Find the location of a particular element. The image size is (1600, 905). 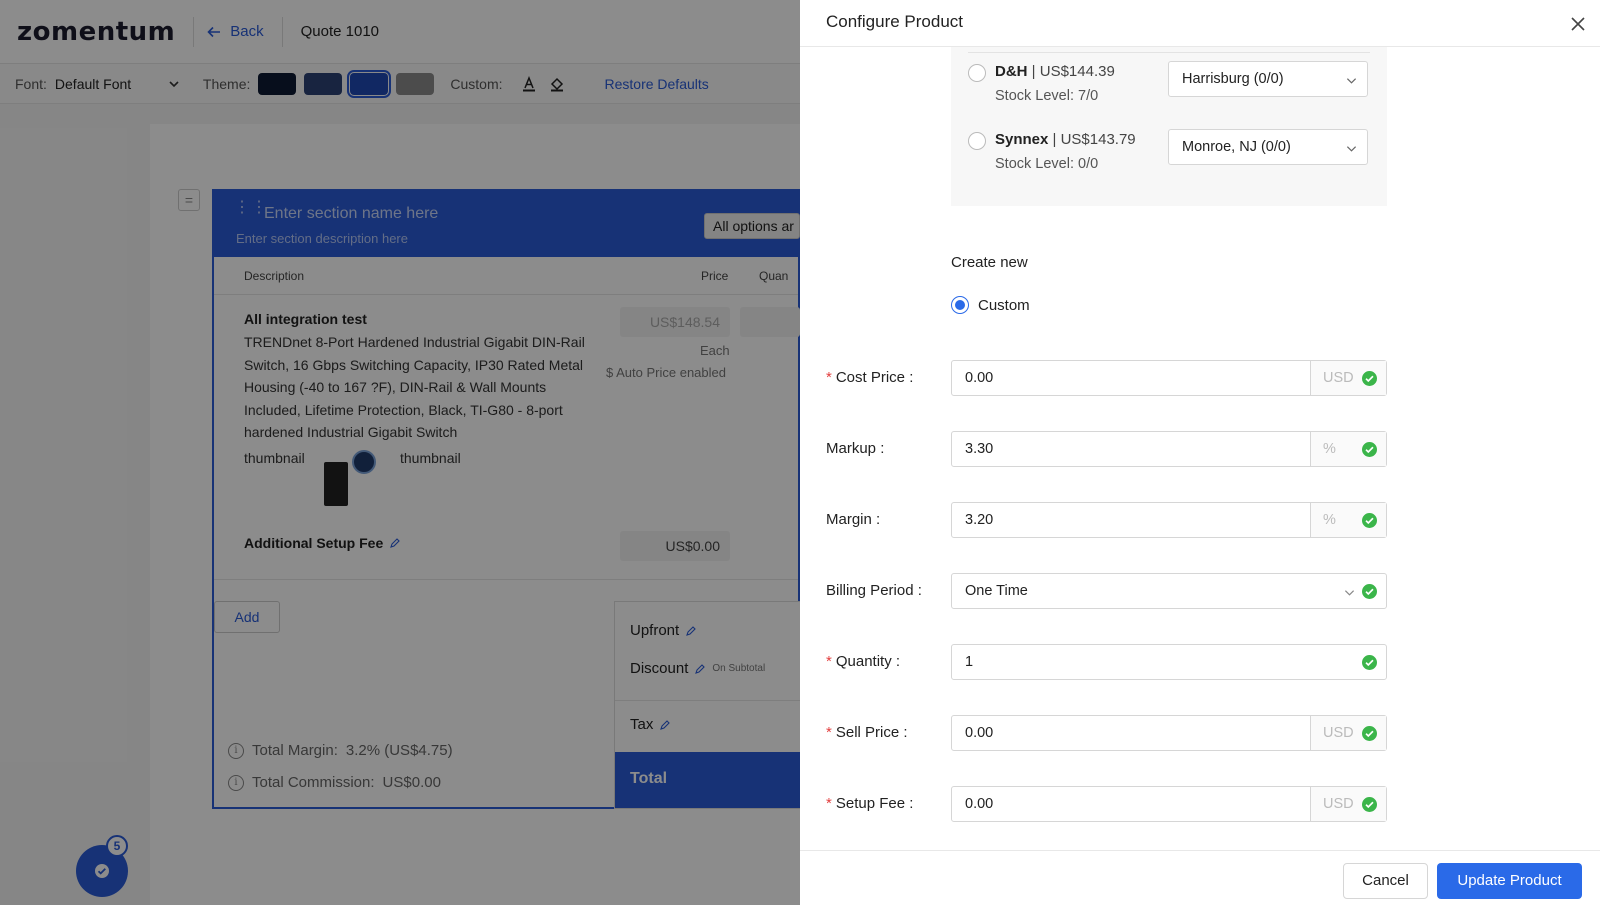

markup-value: 3.30 is located at coordinates (979, 449).